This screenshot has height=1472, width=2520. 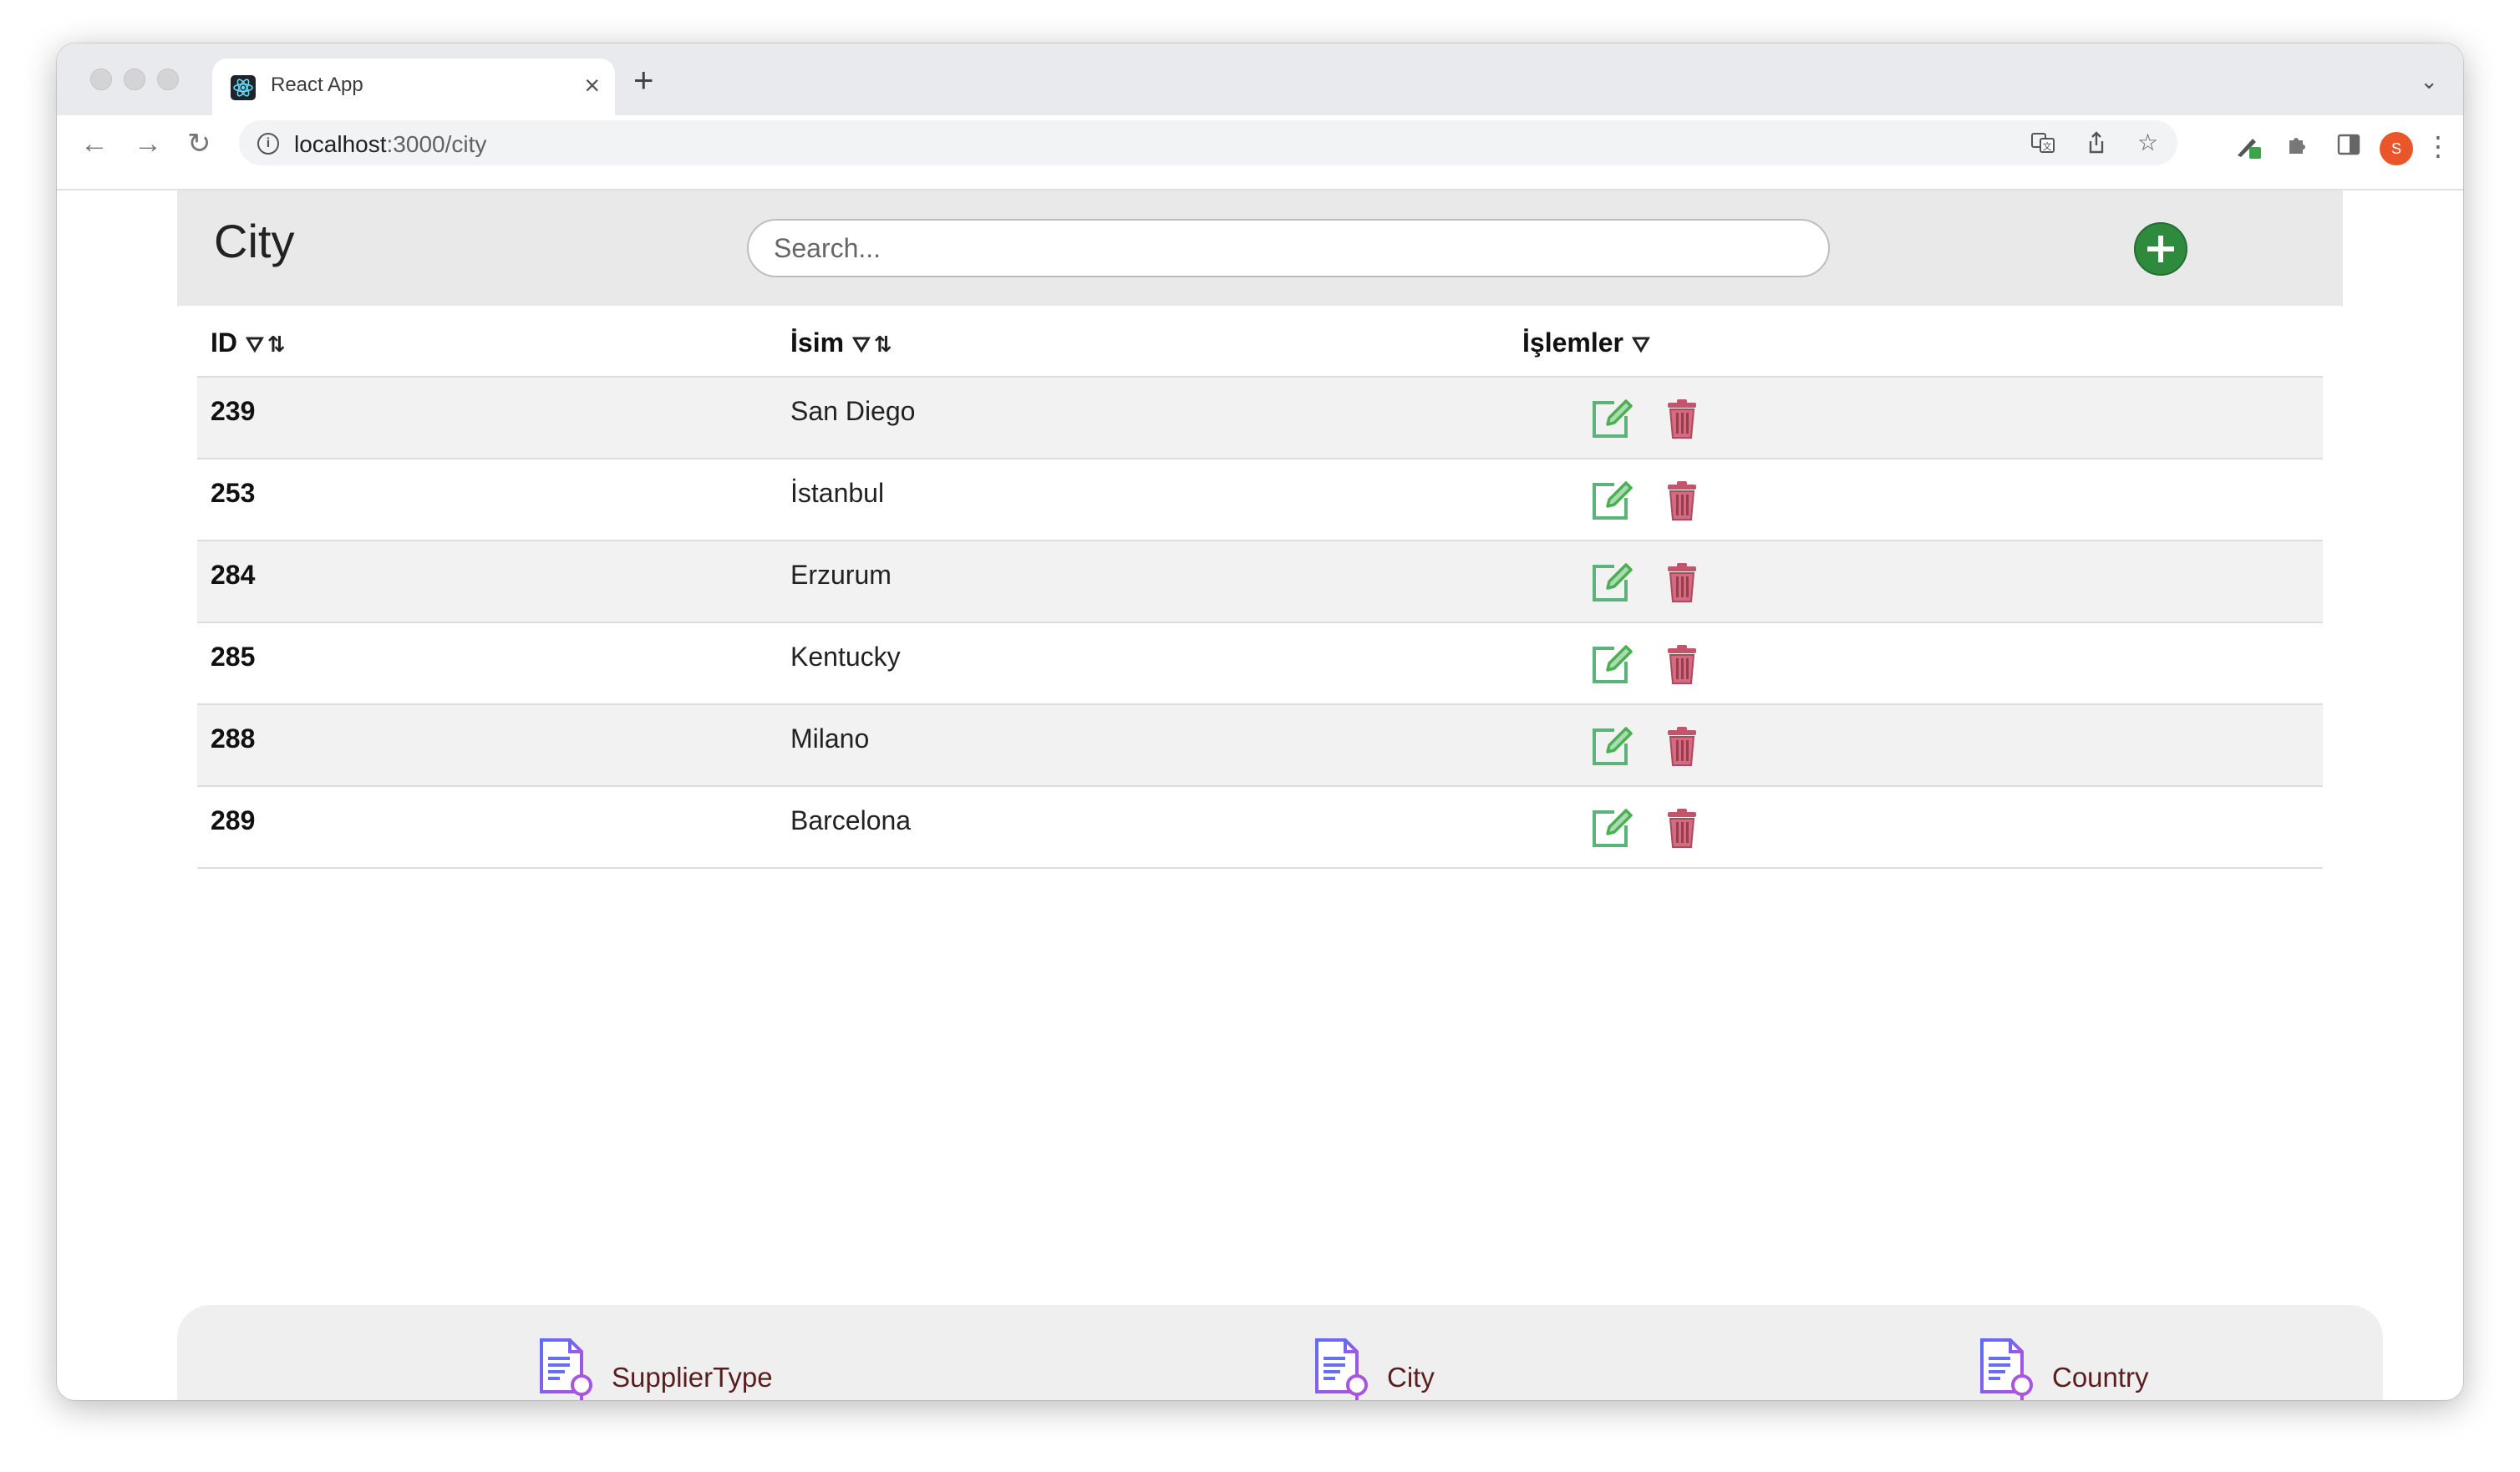 What do you see at coordinates (101, 79) in the screenshot?
I see `window-close-dot` at bounding box center [101, 79].